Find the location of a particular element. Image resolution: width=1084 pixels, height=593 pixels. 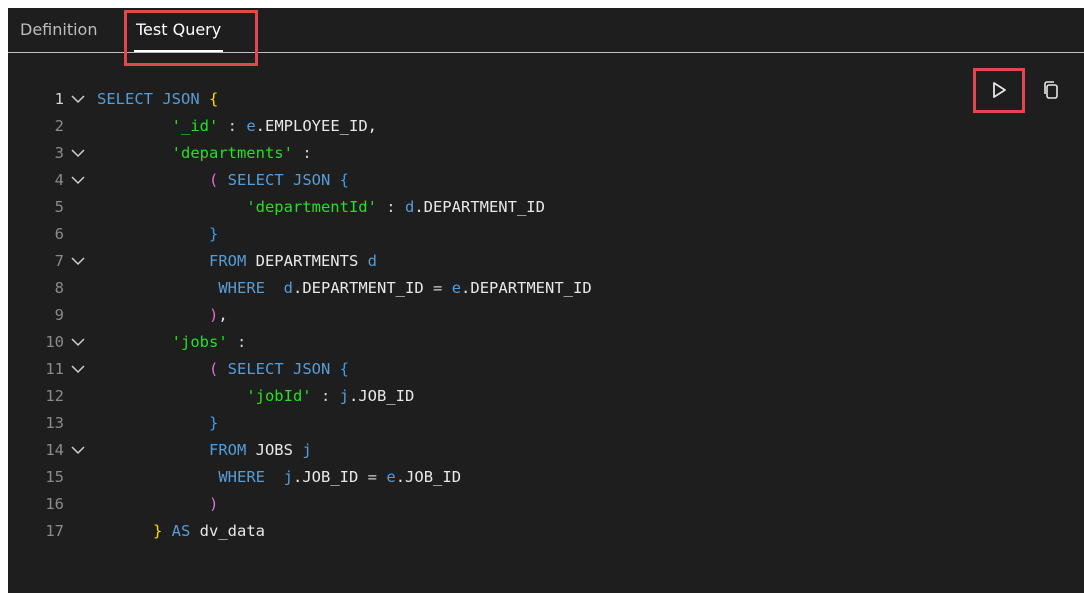

code-line: 11 ( SELECT JSON { is located at coordinates (546, 369).